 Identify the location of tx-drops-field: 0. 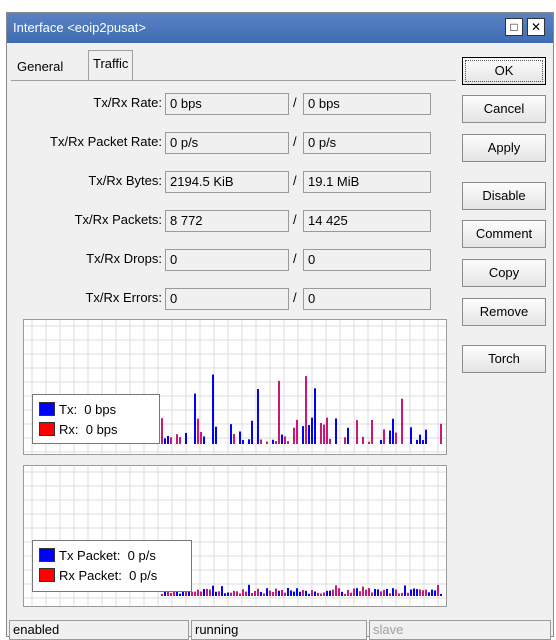
(227, 260).